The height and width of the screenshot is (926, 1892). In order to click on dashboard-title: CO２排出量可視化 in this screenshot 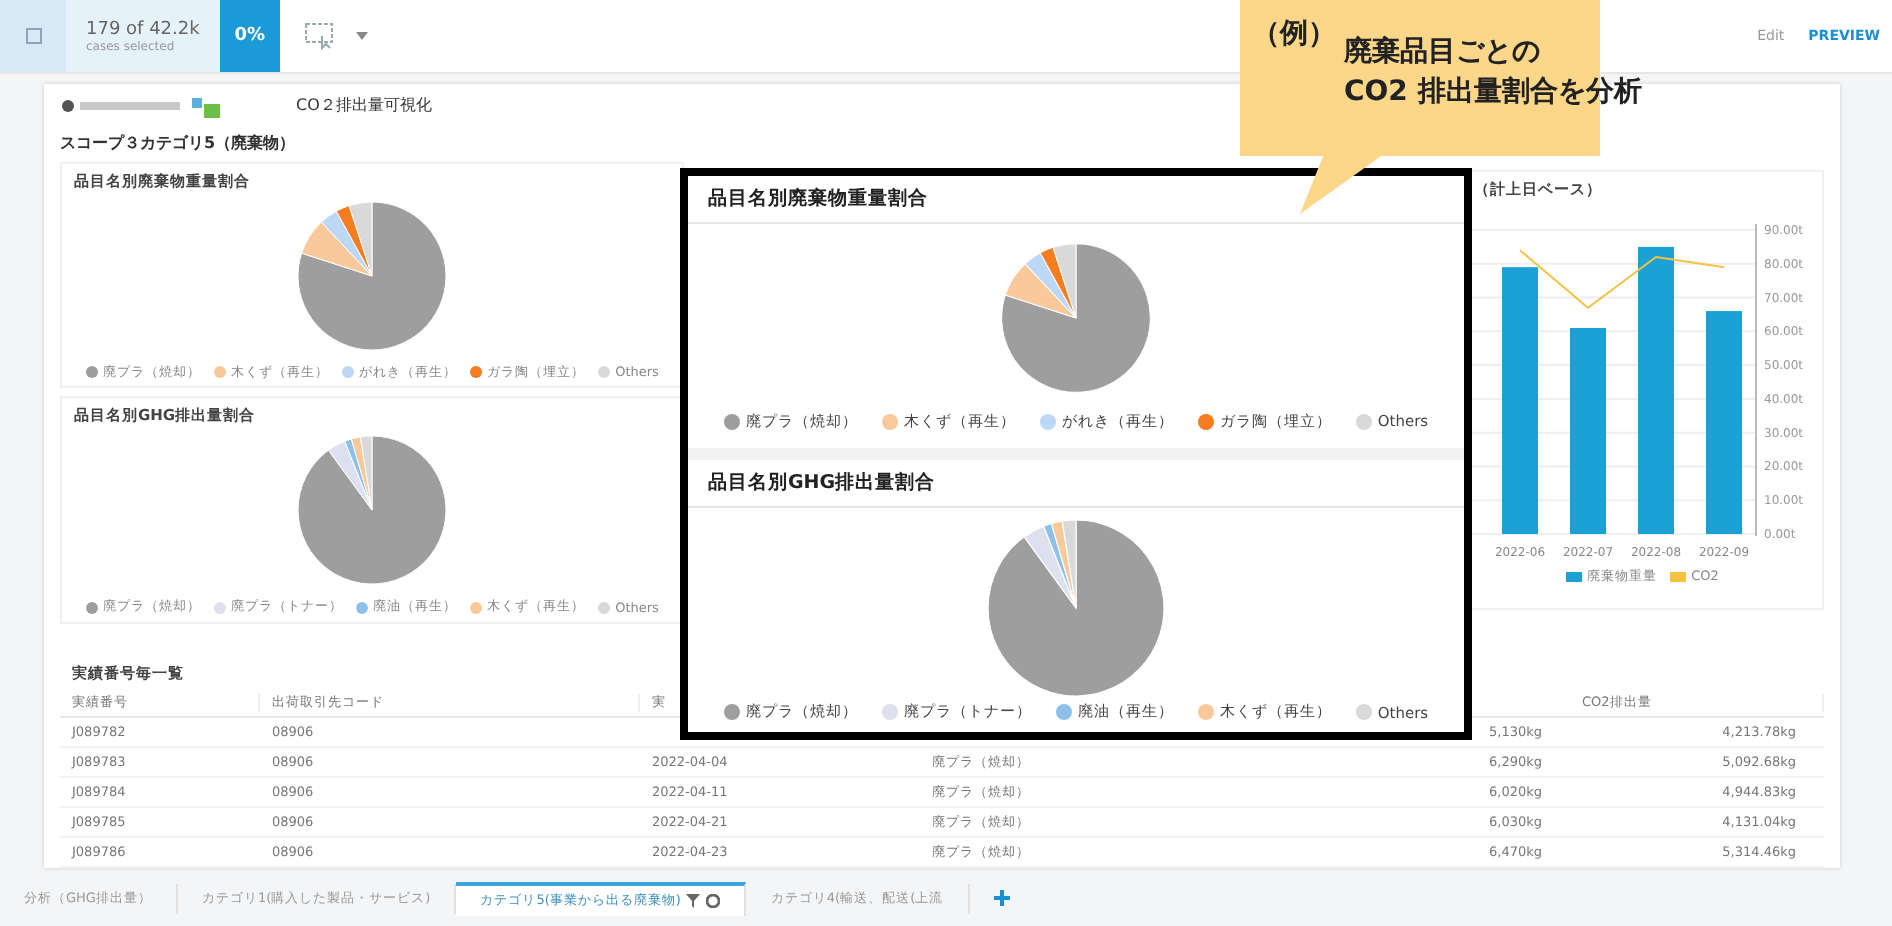, I will do `click(364, 105)`.